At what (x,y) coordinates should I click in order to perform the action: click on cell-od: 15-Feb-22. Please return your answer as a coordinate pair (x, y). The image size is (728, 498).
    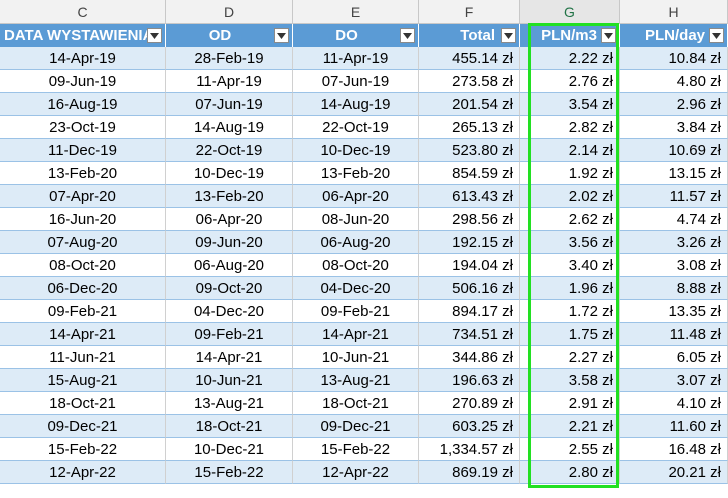
    Looking at the image, I should click on (229, 472).